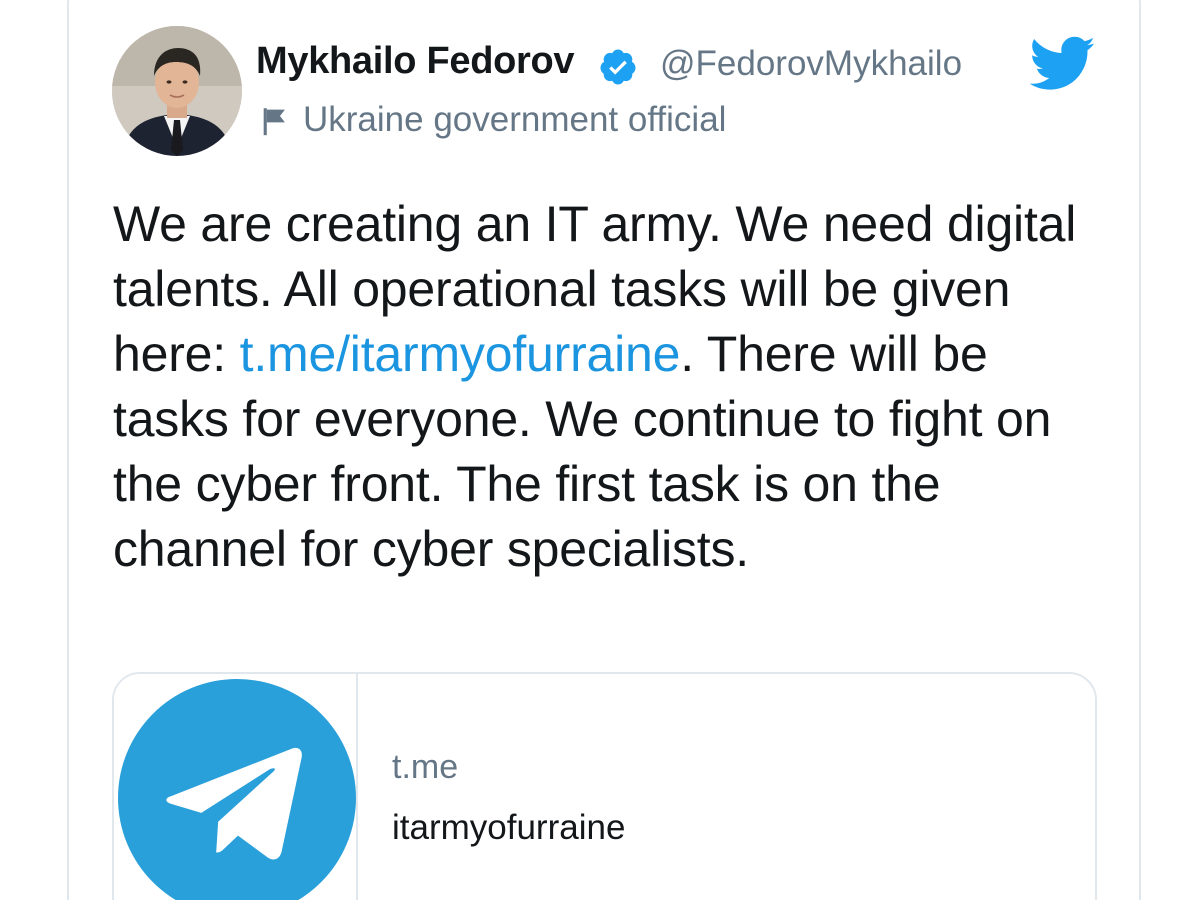 The width and height of the screenshot is (1200, 900). Describe the element at coordinates (811, 64) in the screenshot. I see `author-handle: @FedorovMykhailo` at that location.